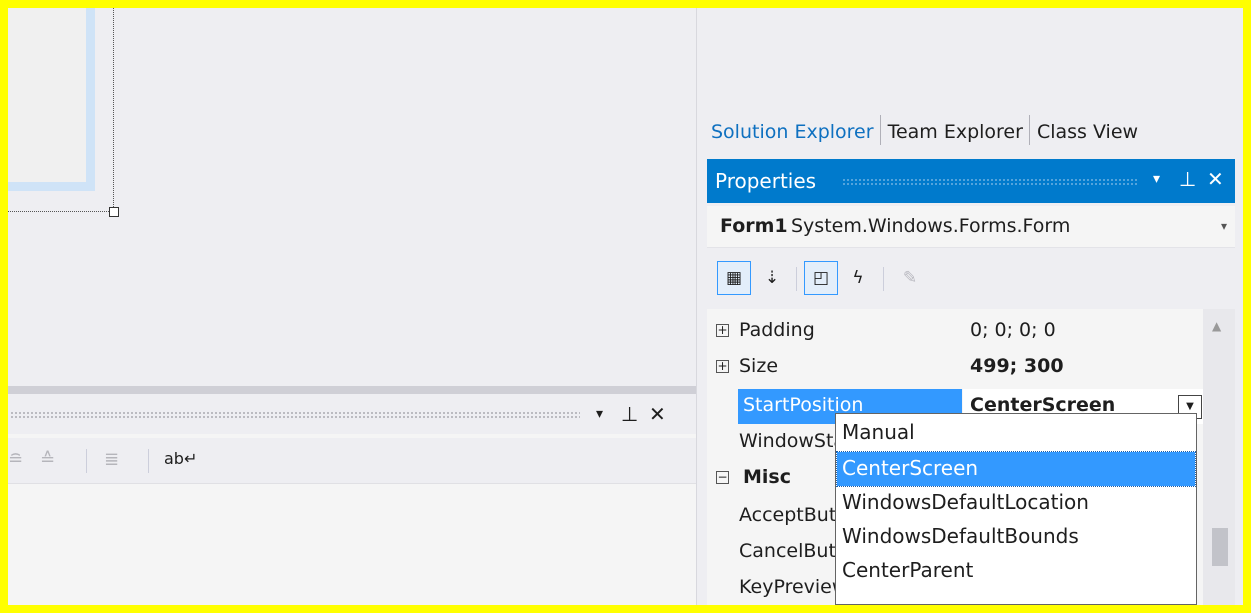  I want to click on alphabetical-icon: ⇣, so click(772, 278).